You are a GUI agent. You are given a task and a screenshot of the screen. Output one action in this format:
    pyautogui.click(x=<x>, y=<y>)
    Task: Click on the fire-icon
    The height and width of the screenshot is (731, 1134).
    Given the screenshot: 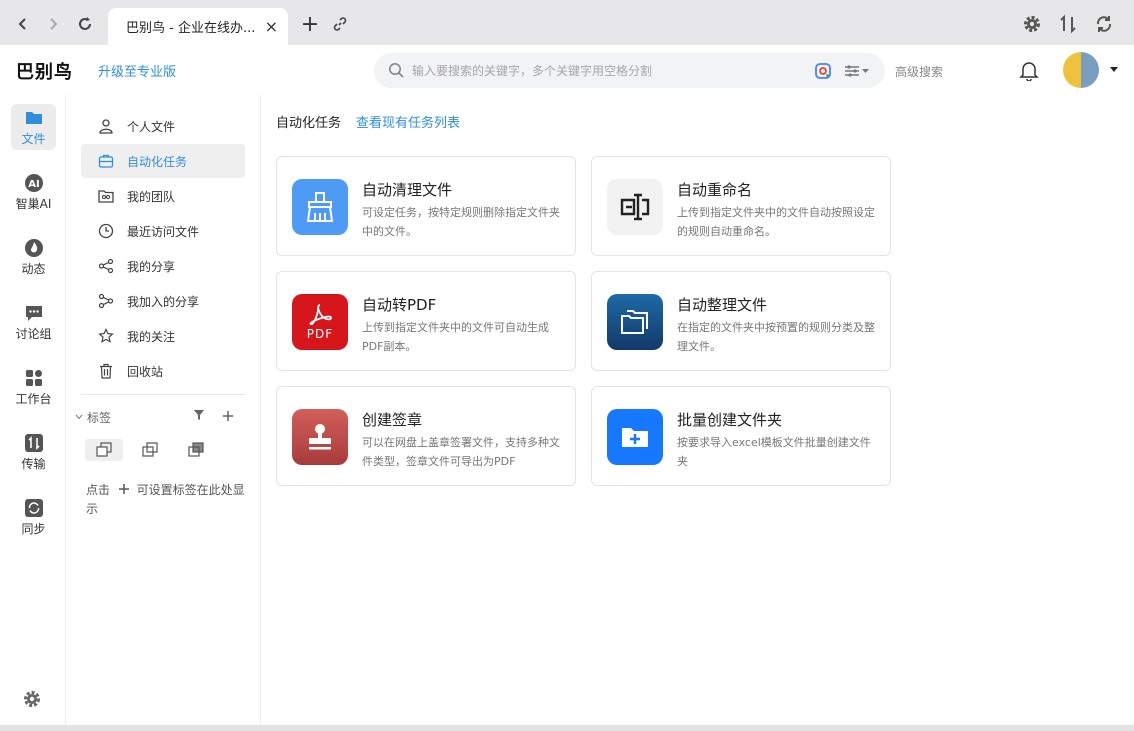 What is the action you would take?
    pyautogui.click(x=33, y=247)
    